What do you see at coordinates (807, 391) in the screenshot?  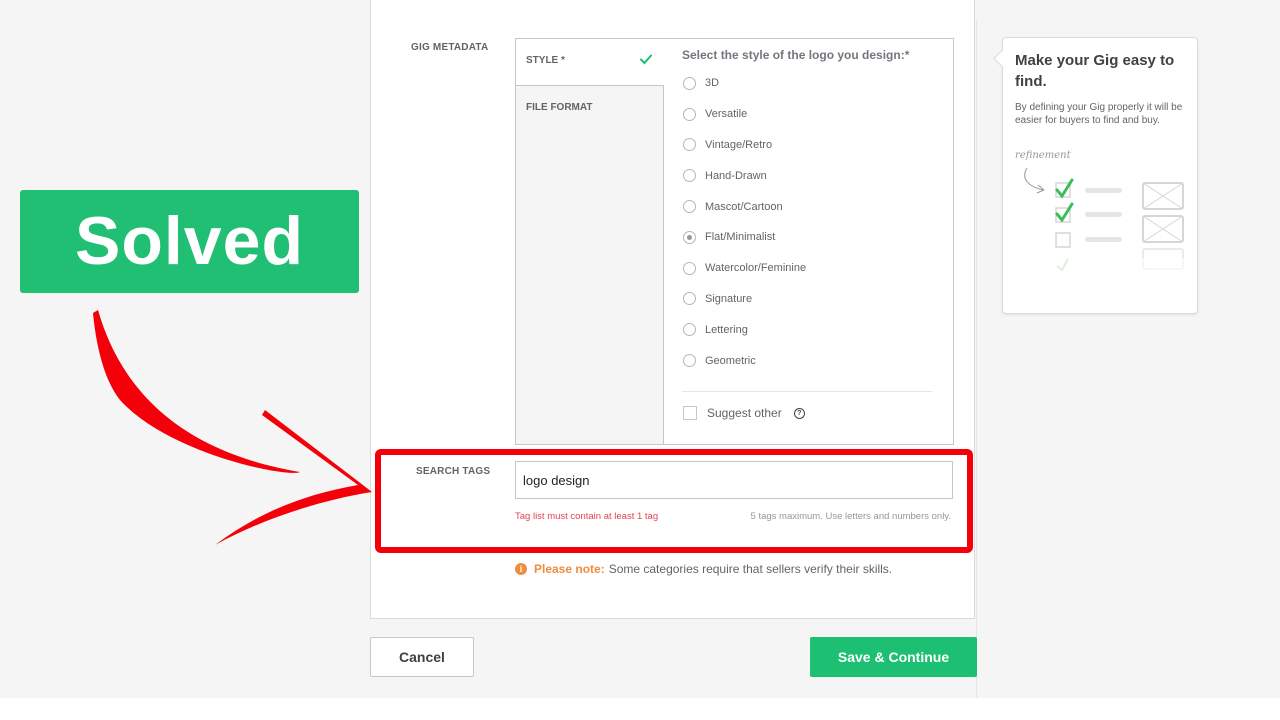 I see `options-divider` at bounding box center [807, 391].